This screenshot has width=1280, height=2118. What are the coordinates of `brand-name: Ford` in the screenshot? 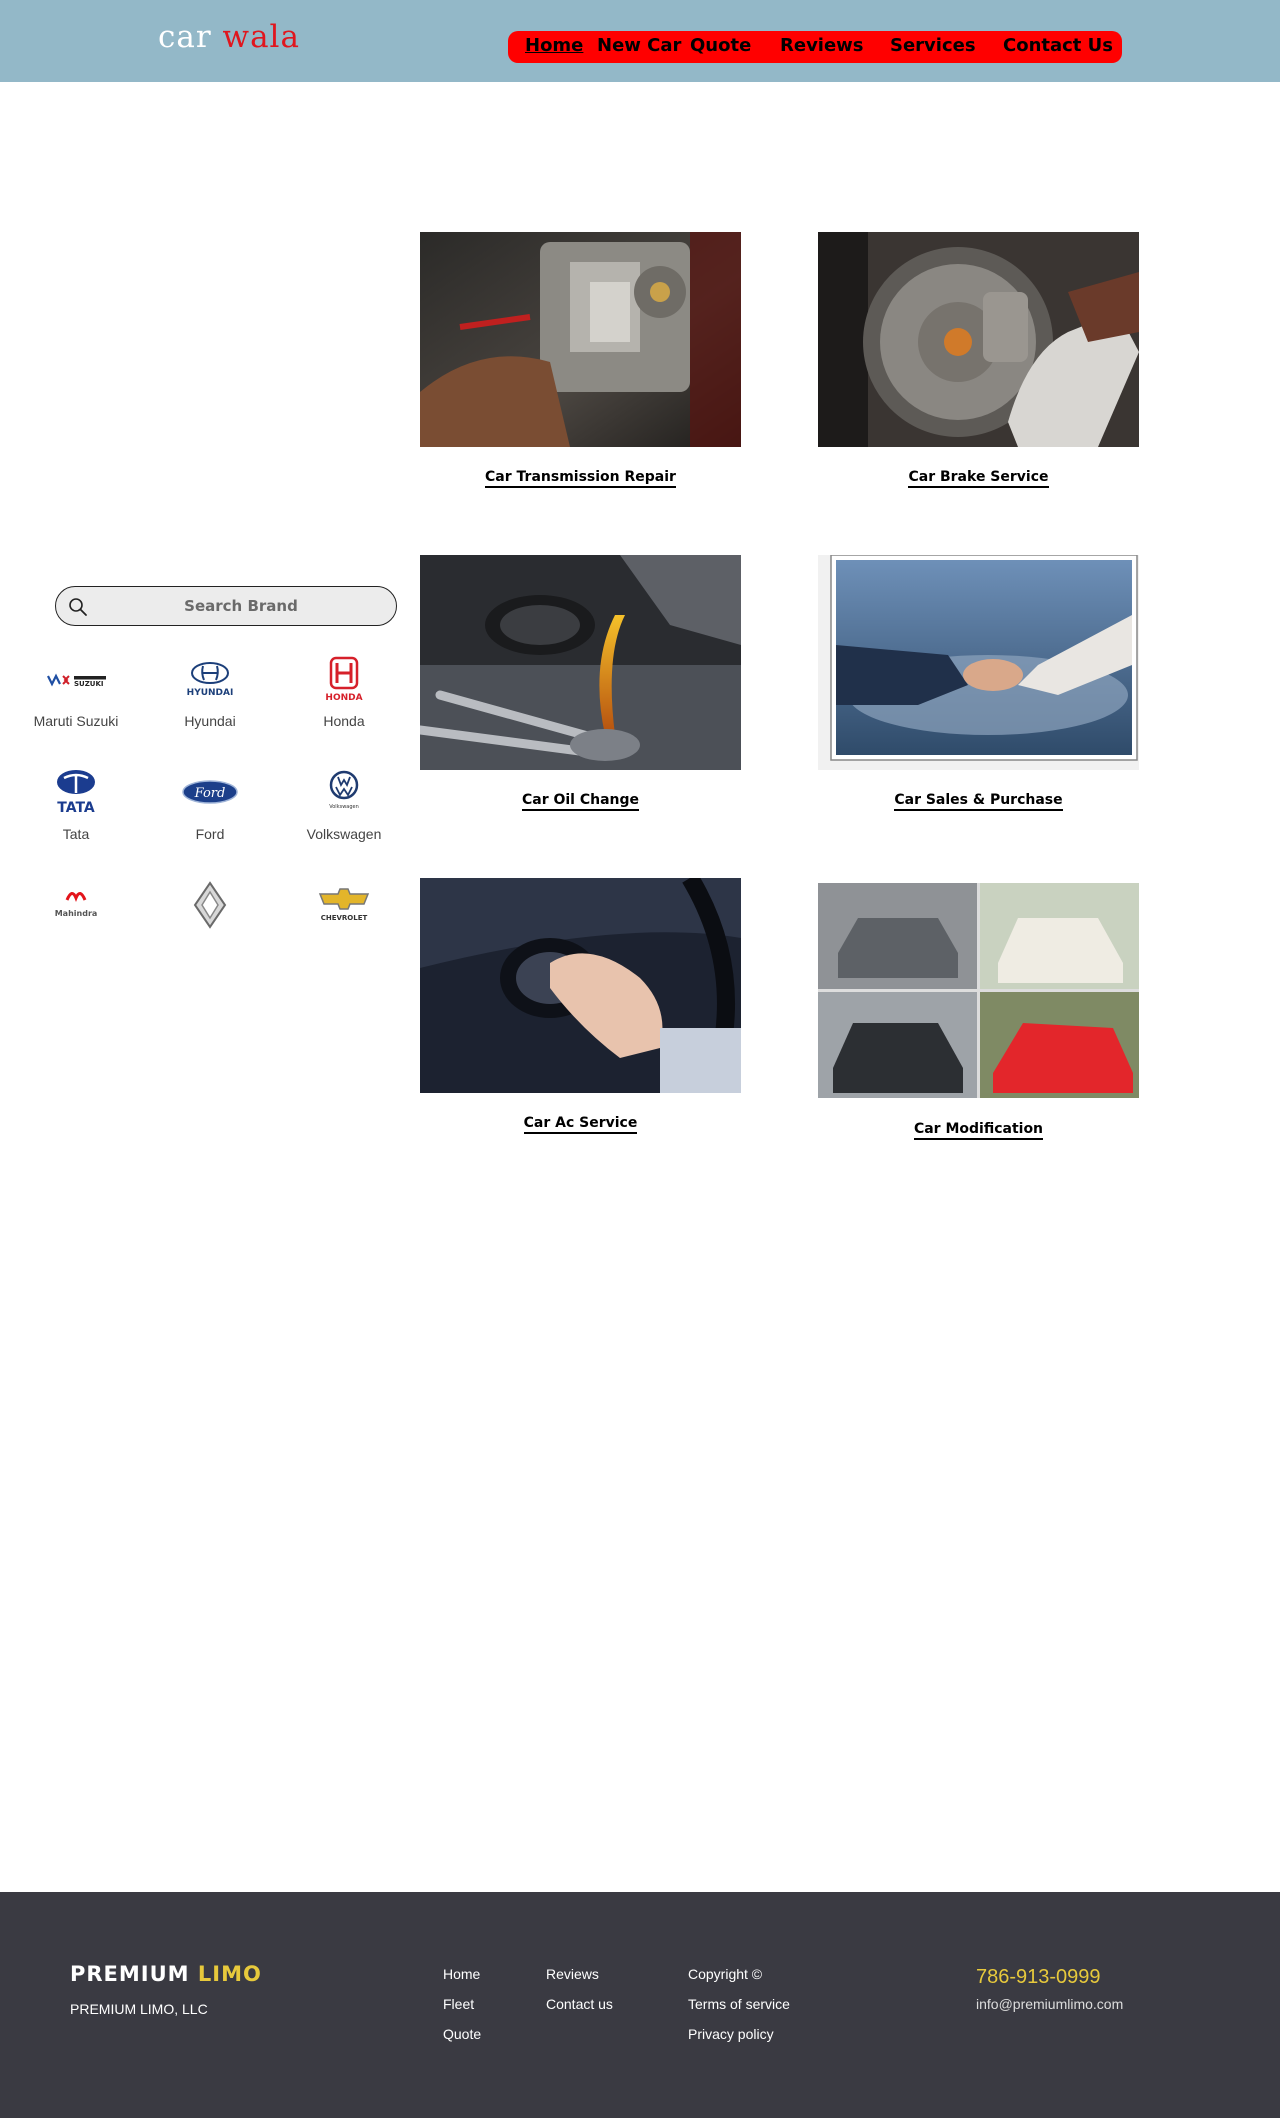 It's located at (210, 834).